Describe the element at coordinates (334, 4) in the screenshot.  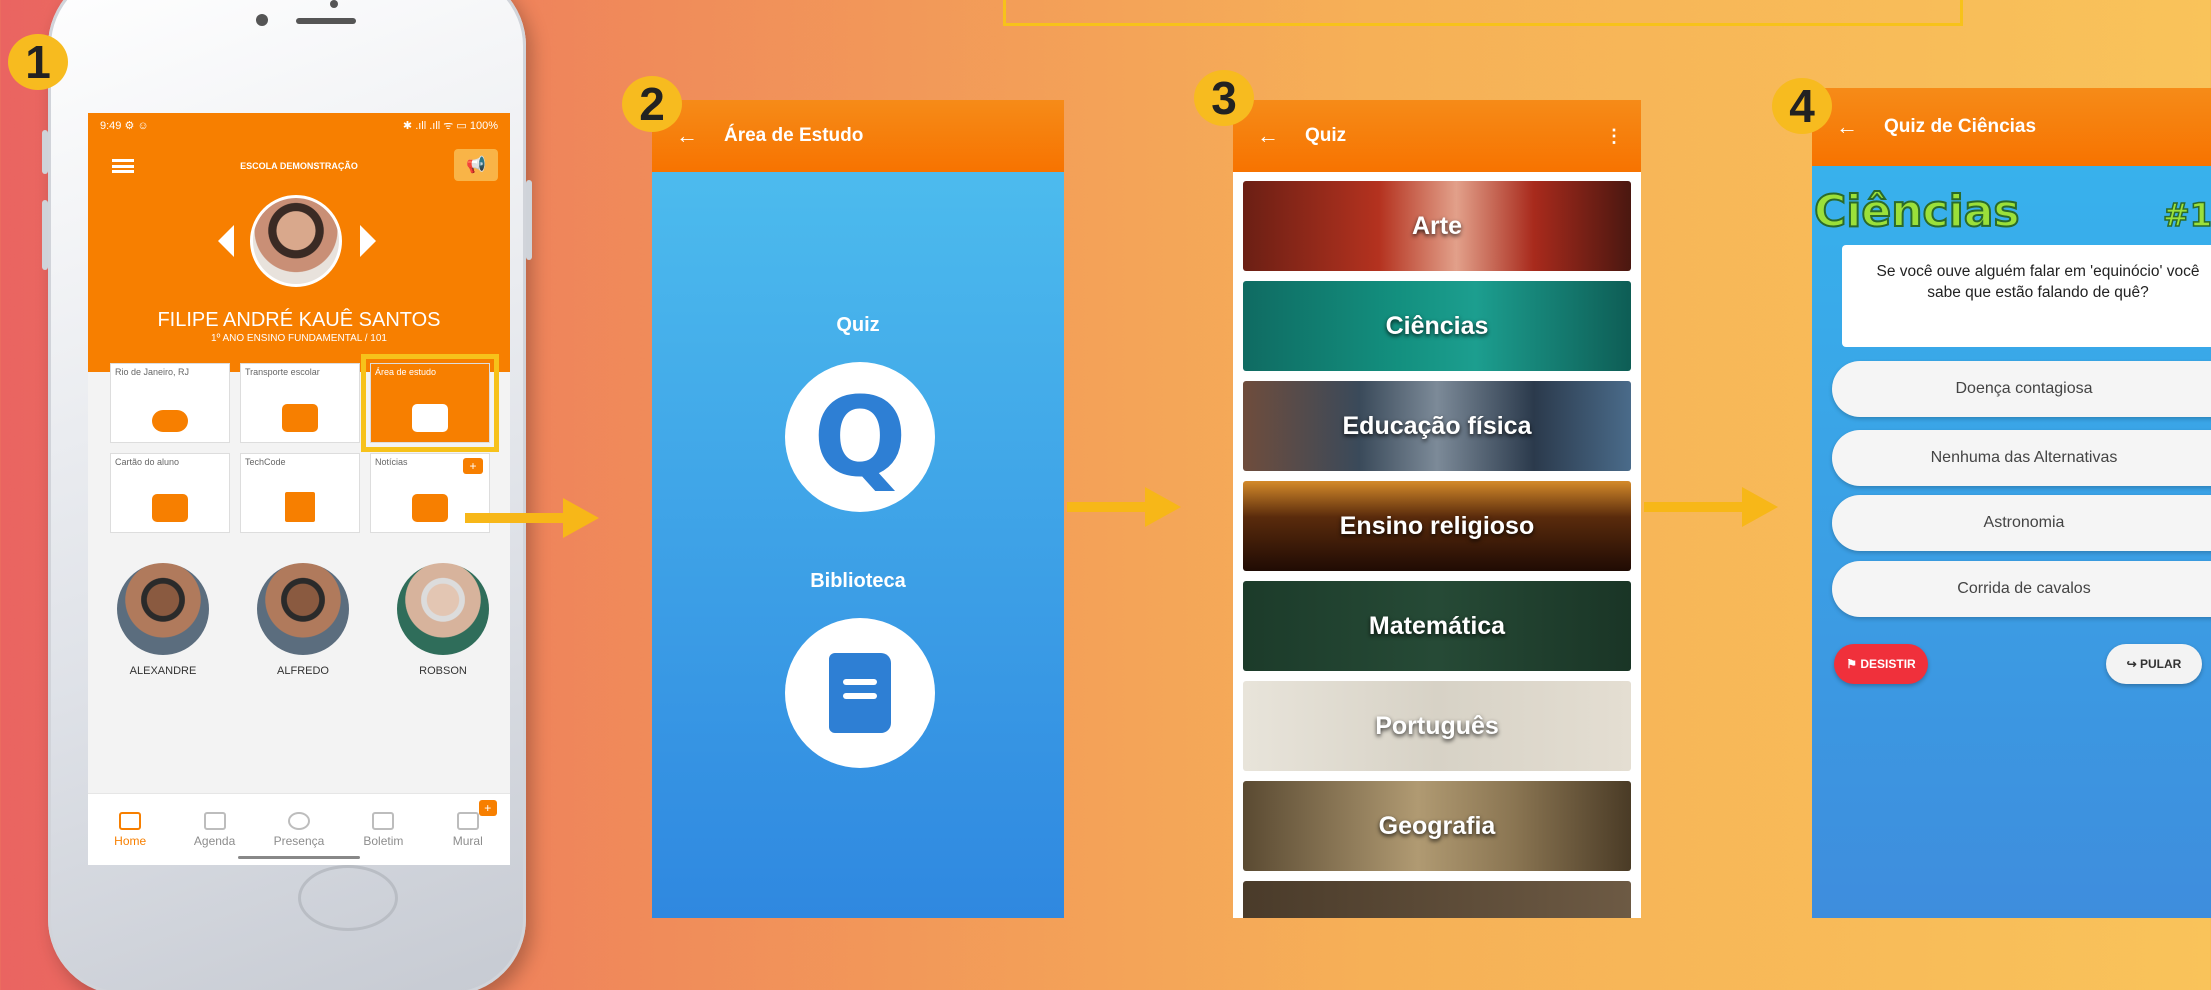
I see `front-camera` at that location.